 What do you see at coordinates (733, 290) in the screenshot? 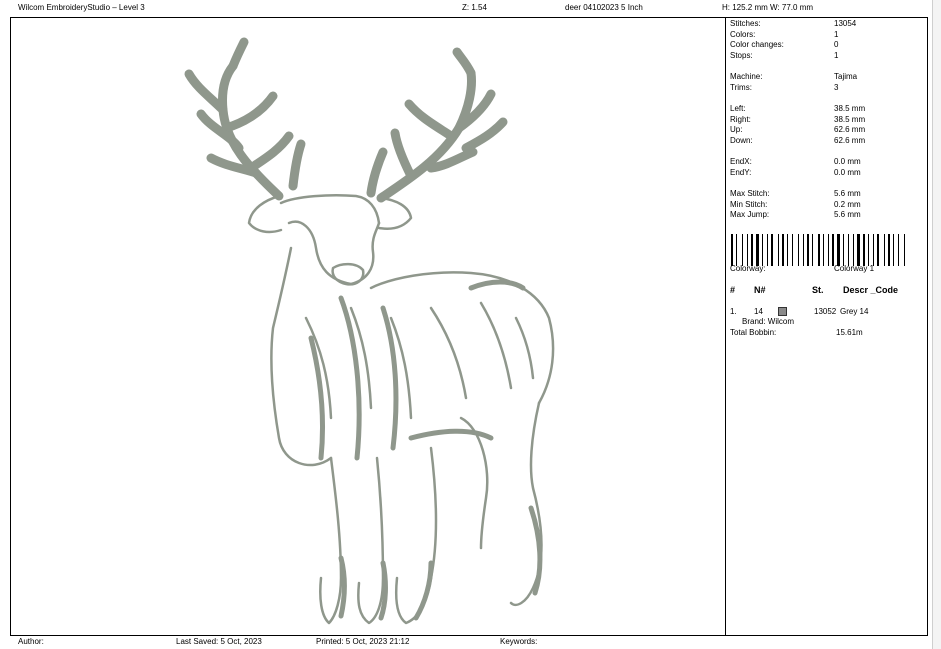
I see `col-header-num: #` at bounding box center [733, 290].